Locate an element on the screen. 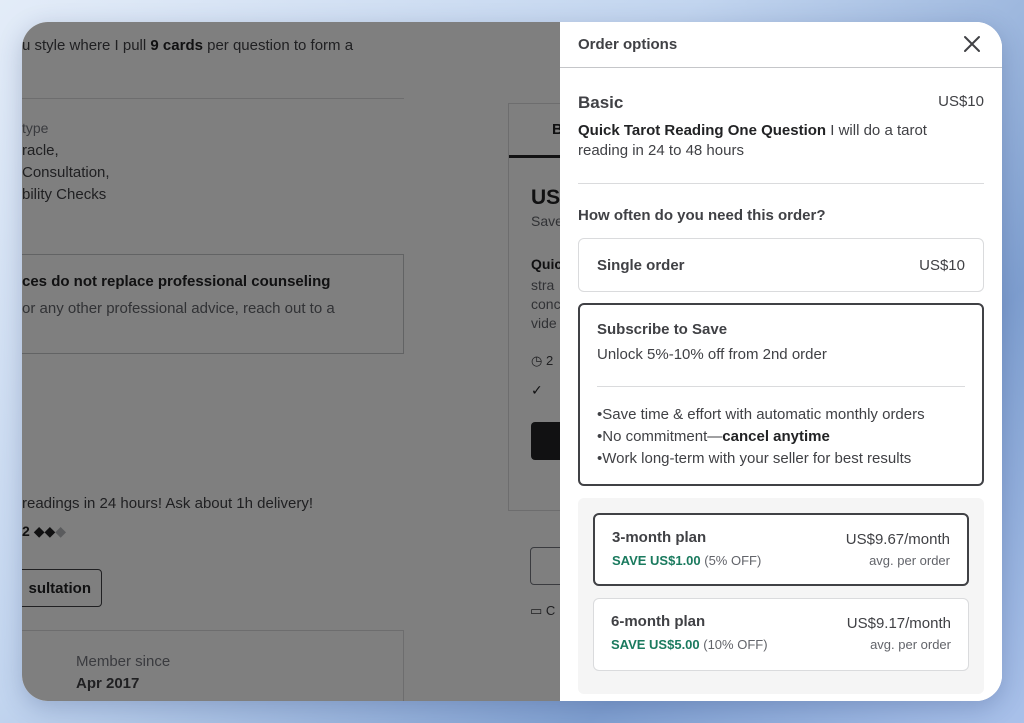  package-name: Basic is located at coordinates (601, 102).